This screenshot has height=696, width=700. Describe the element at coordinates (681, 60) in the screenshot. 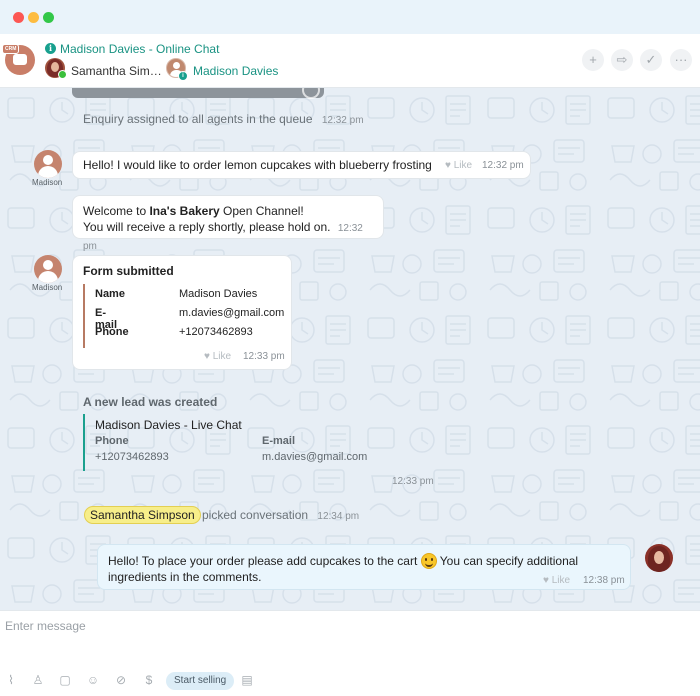

I see `more-options-button: ···` at that location.